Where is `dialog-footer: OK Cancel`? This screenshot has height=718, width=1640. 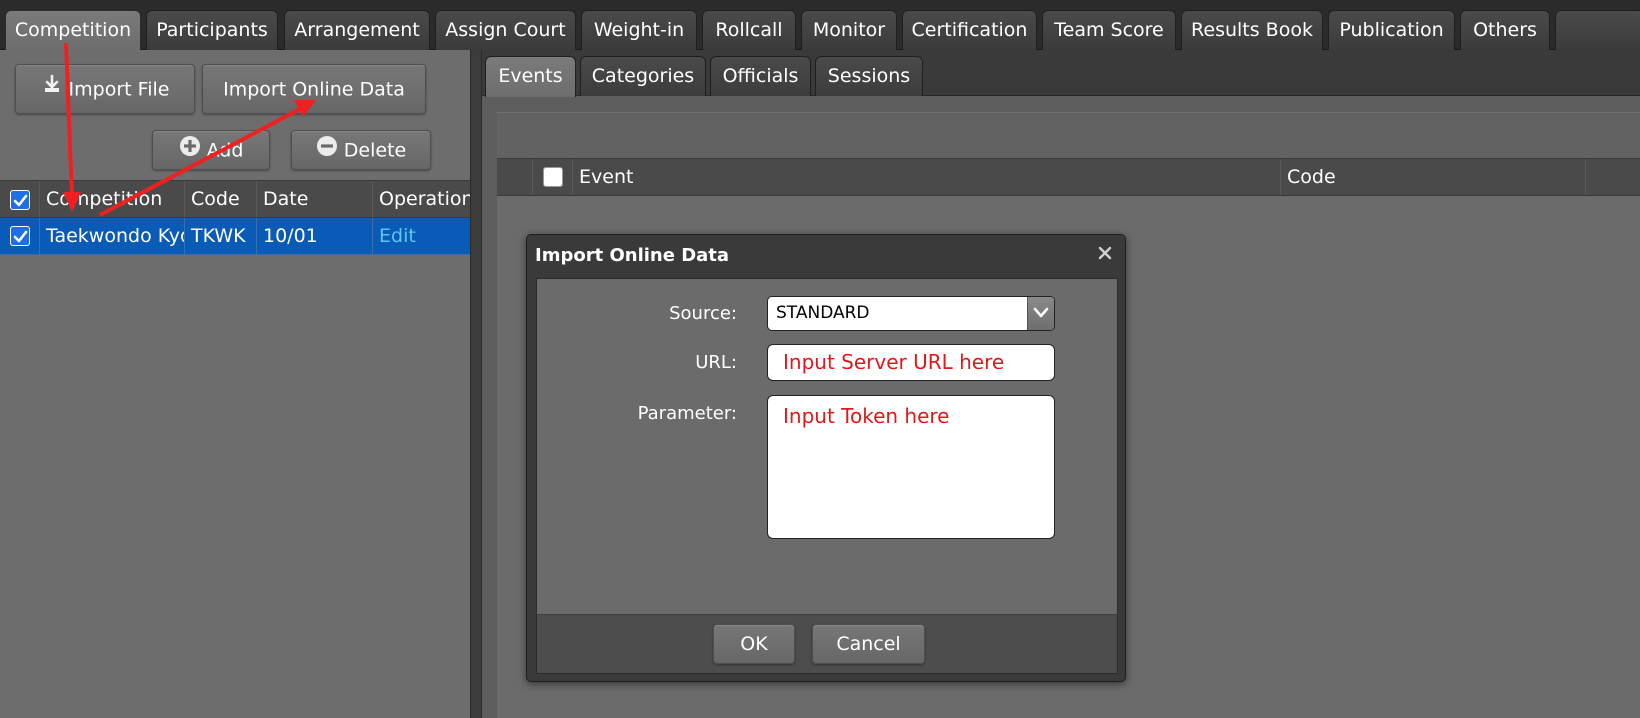 dialog-footer: OK Cancel is located at coordinates (827, 644).